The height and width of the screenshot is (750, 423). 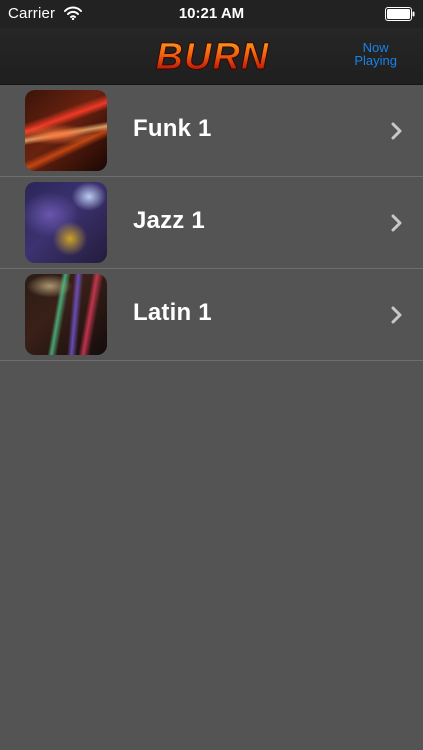 What do you see at coordinates (66, 314) in the screenshot?
I see `latin-thumbnail` at bounding box center [66, 314].